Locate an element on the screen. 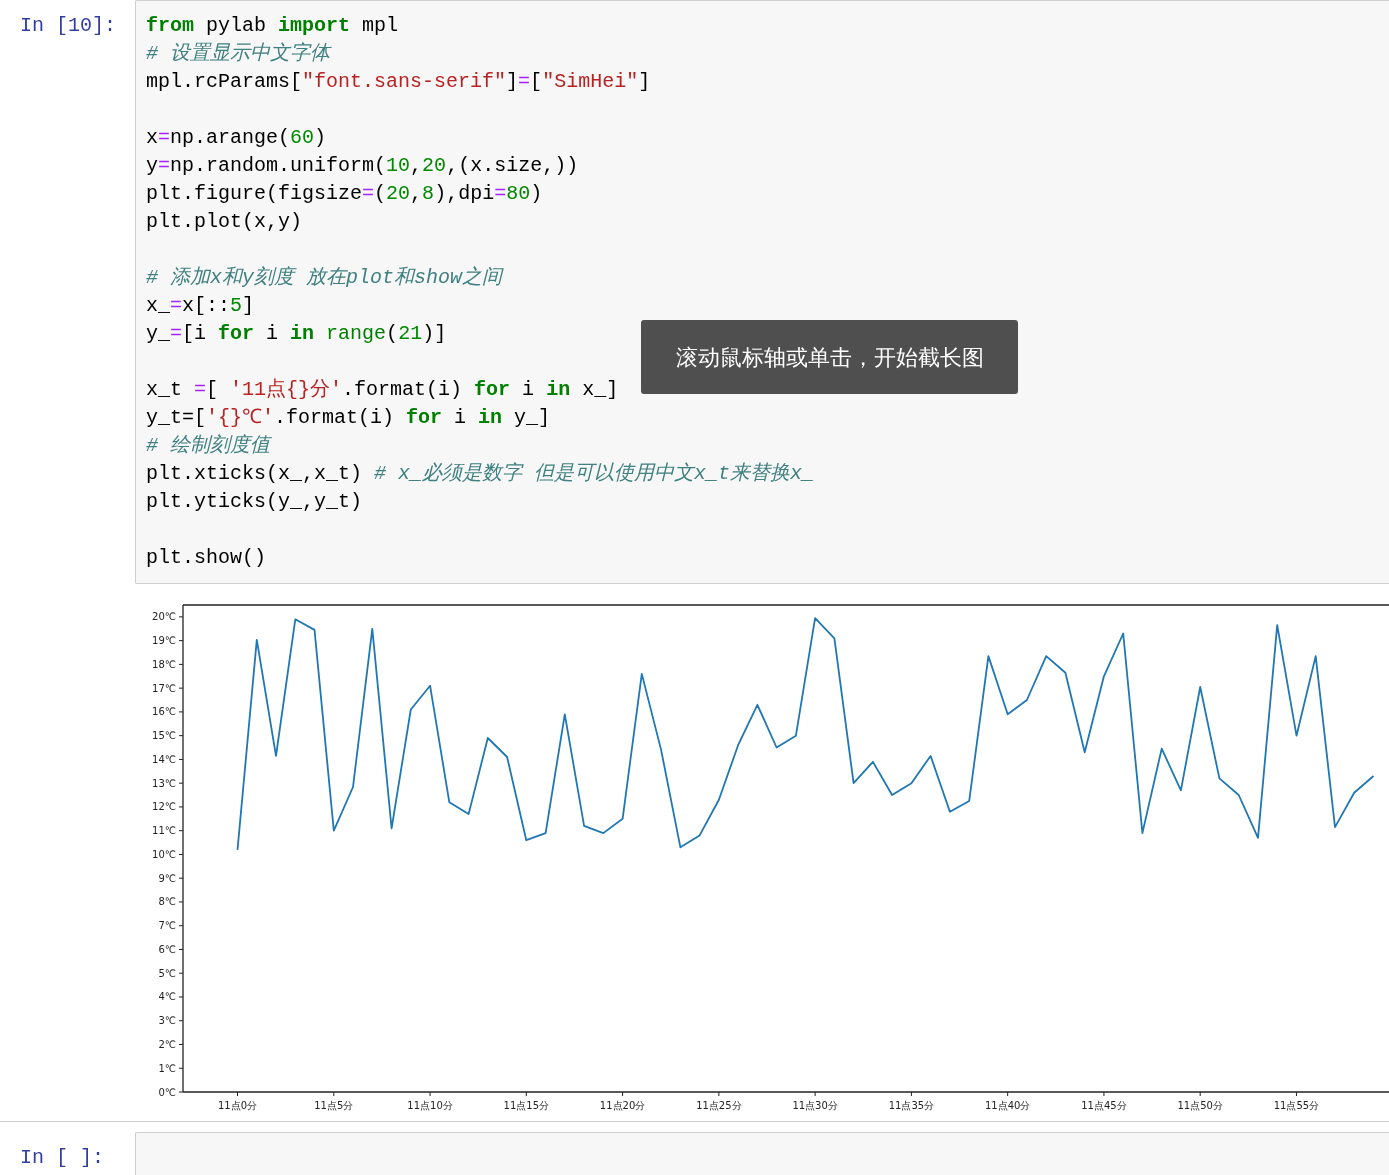  y-tick-label: 3℃ is located at coordinates (167, 1021).